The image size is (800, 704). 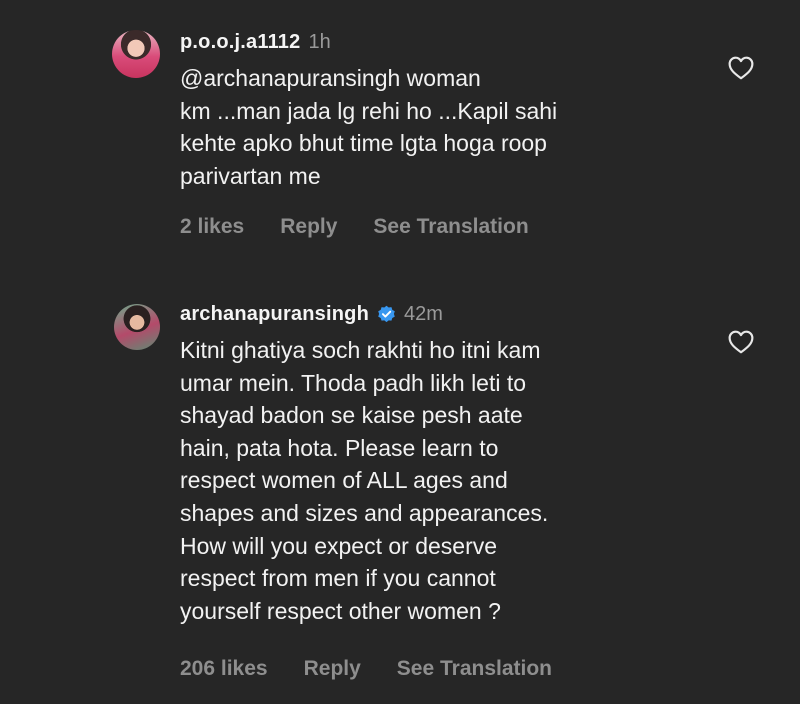 I want to click on username: p.o.o.j.a1112, so click(x=240, y=42).